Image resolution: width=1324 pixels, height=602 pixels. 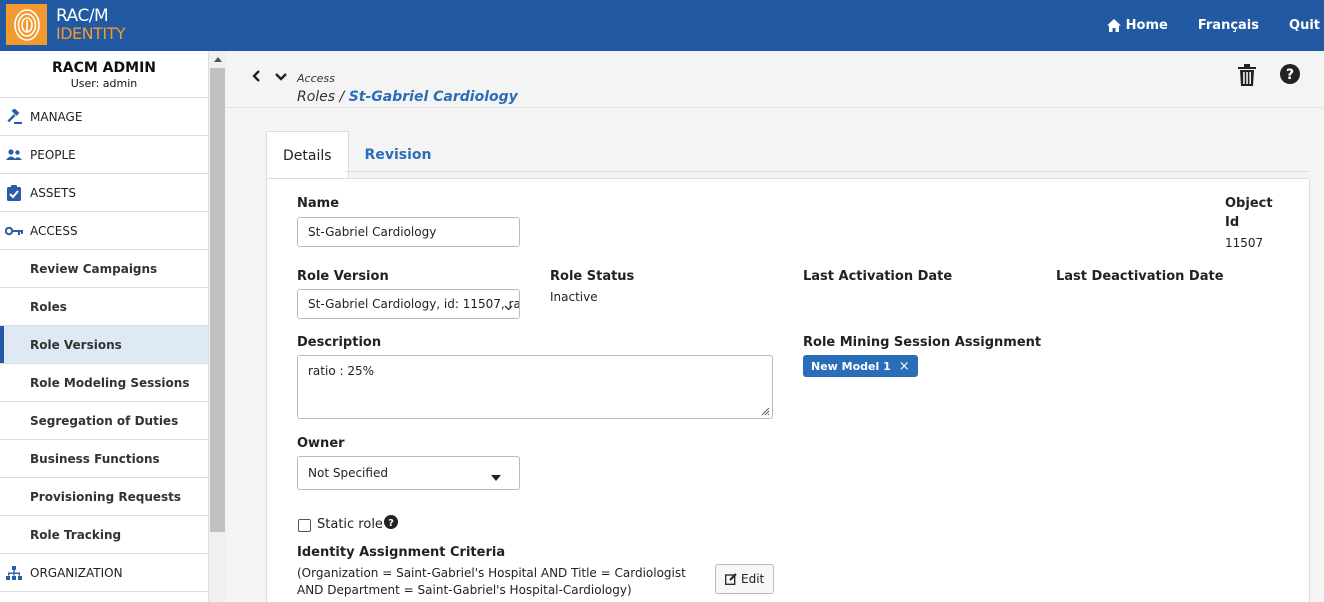 I want to click on sidebar-item-access: ACCESS, so click(x=104, y=231).